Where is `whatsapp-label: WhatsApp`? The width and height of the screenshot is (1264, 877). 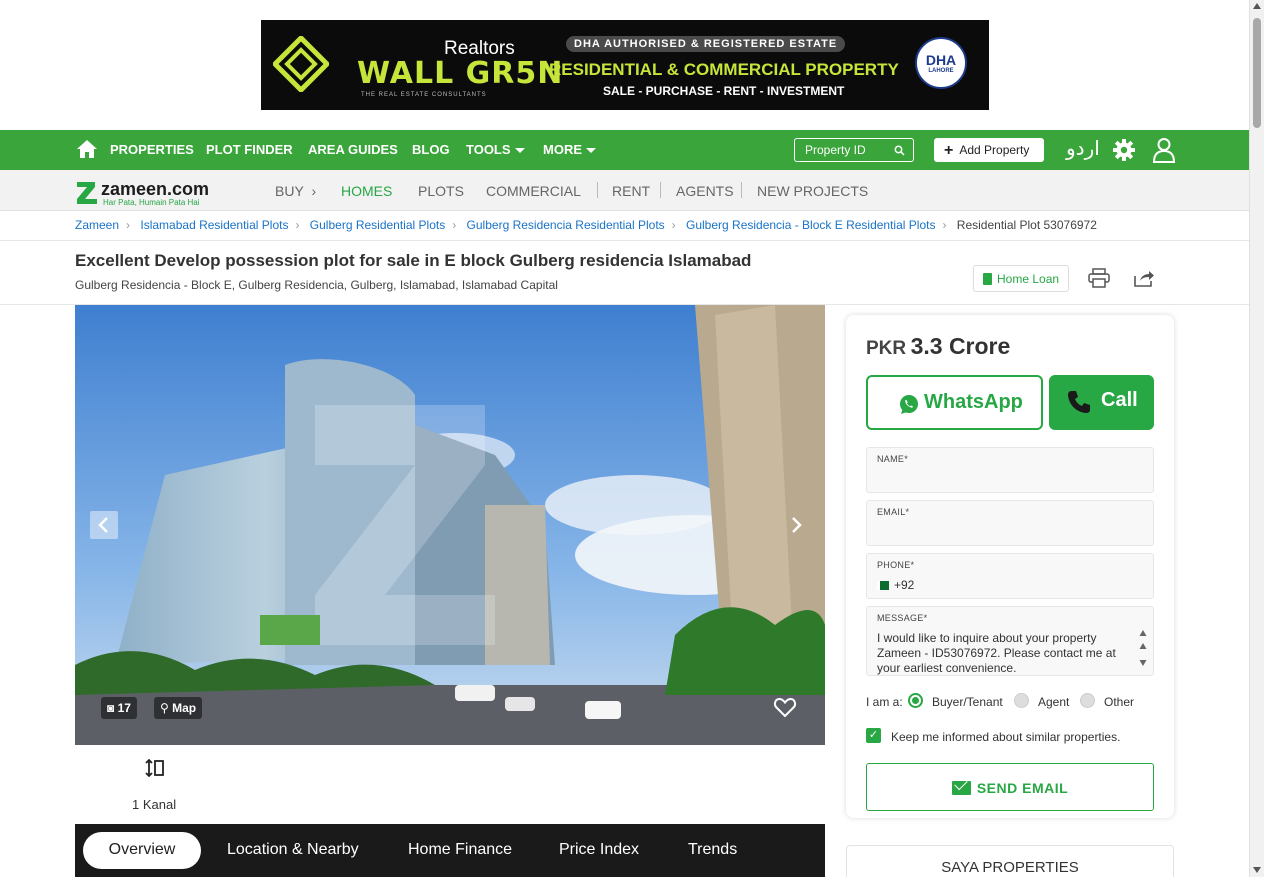
whatsapp-label: WhatsApp is located at coordinates (973, 402).